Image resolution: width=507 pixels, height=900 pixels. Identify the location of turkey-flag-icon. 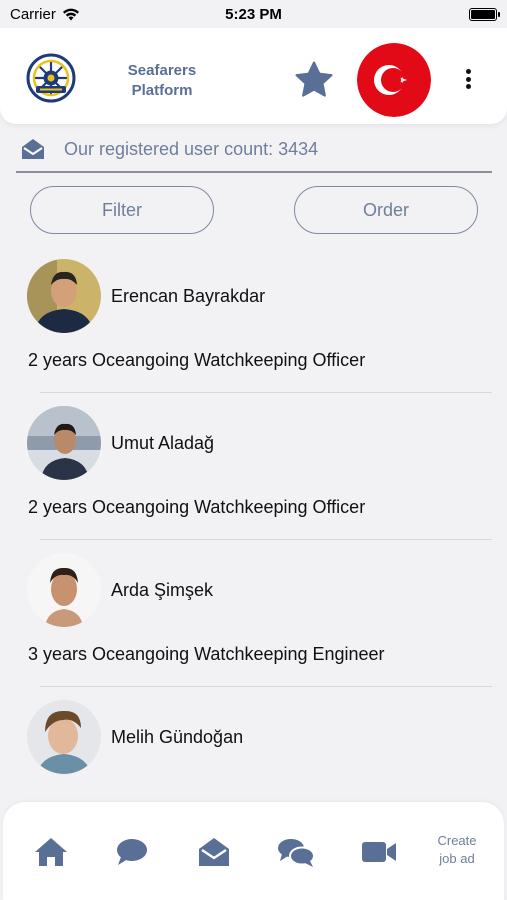
(394, 80).